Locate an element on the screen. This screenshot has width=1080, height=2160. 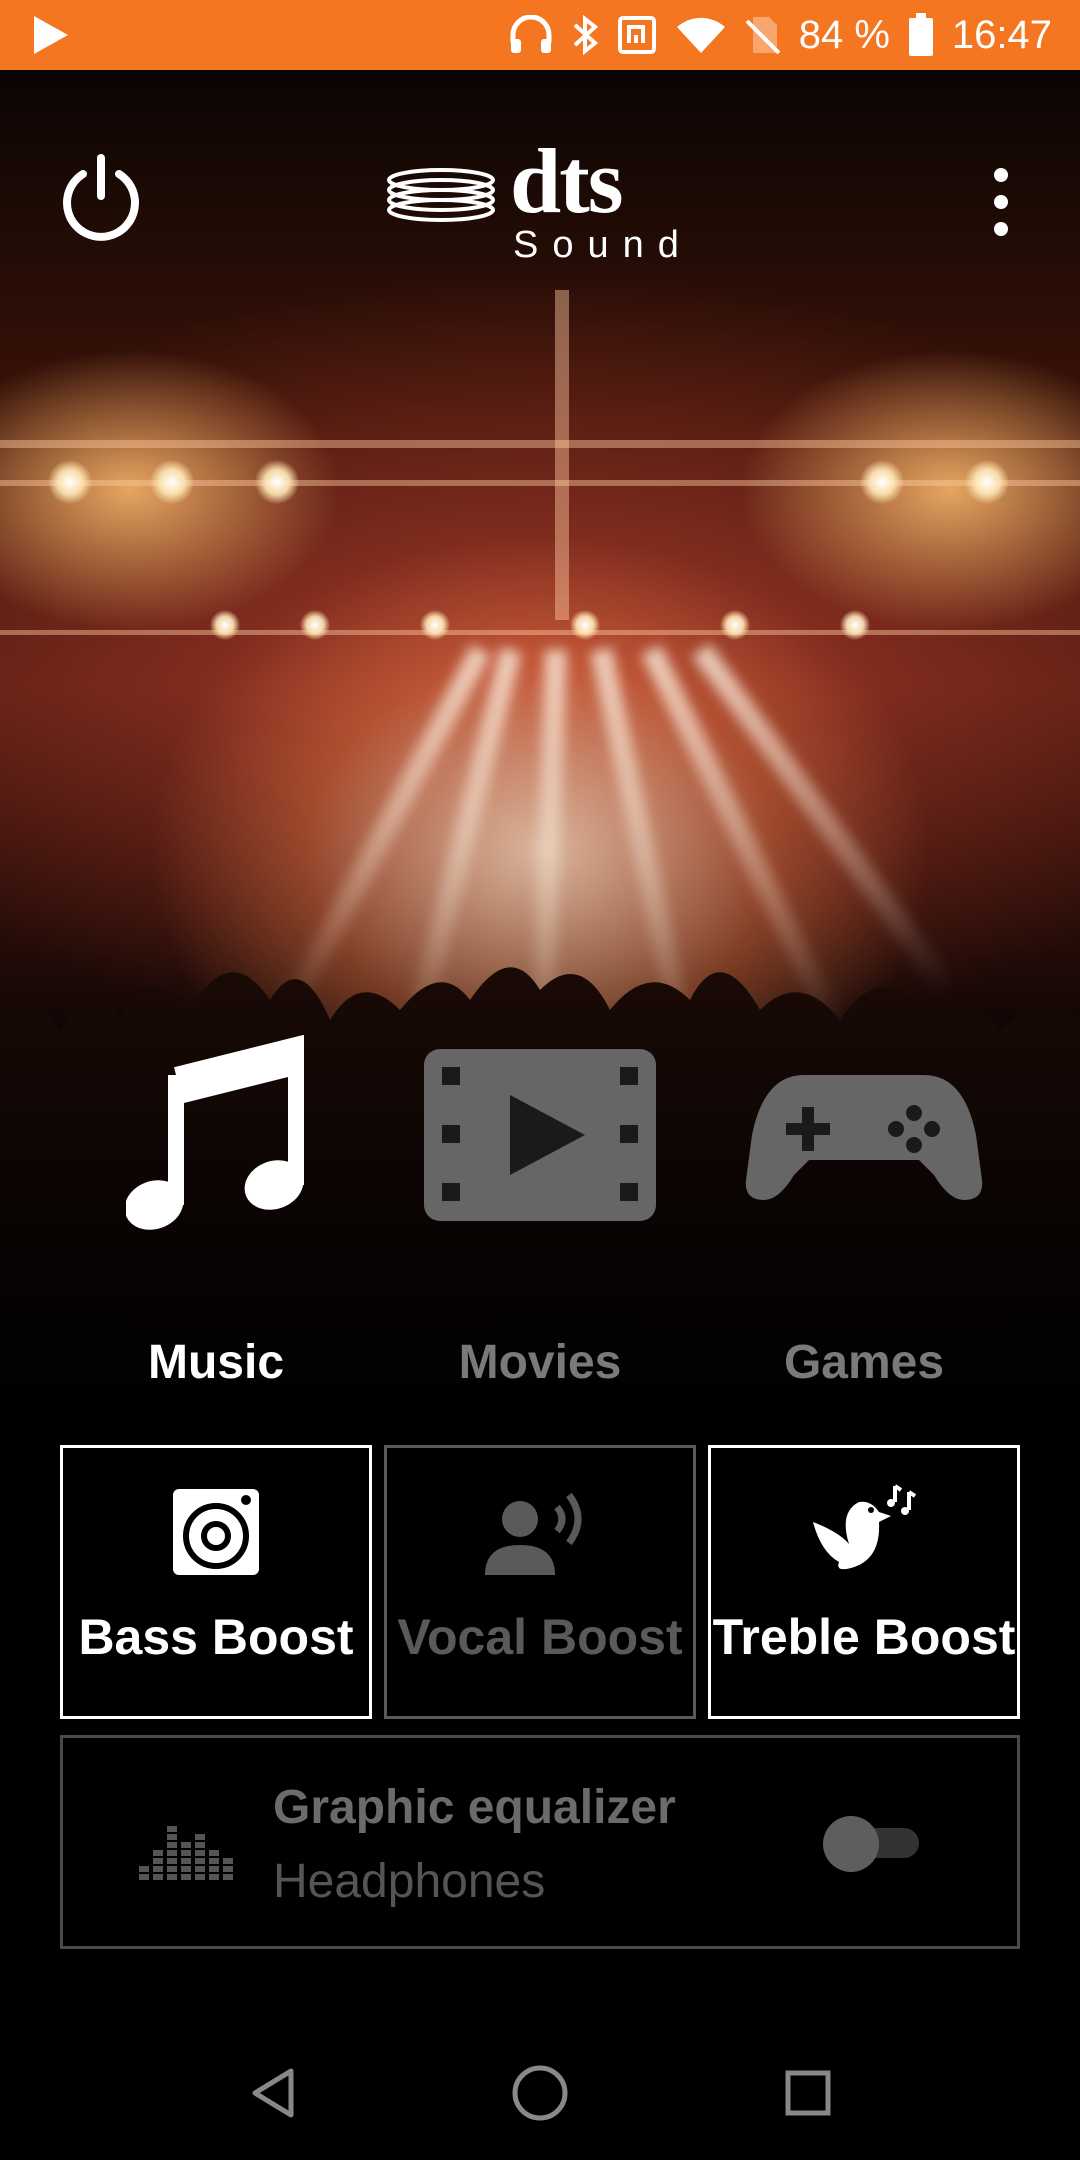
bass-boost-button: Bass Boost is located at coordinates (216, 1582).